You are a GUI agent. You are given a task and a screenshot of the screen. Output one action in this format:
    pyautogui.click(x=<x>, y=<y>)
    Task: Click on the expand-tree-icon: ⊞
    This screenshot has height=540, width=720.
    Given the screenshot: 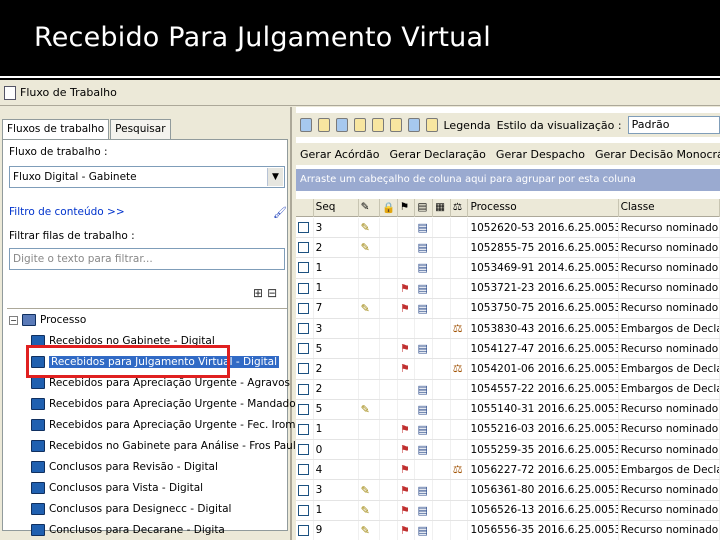 What is the action you would take?
    pyautogui.click(x=260, y=293)
    